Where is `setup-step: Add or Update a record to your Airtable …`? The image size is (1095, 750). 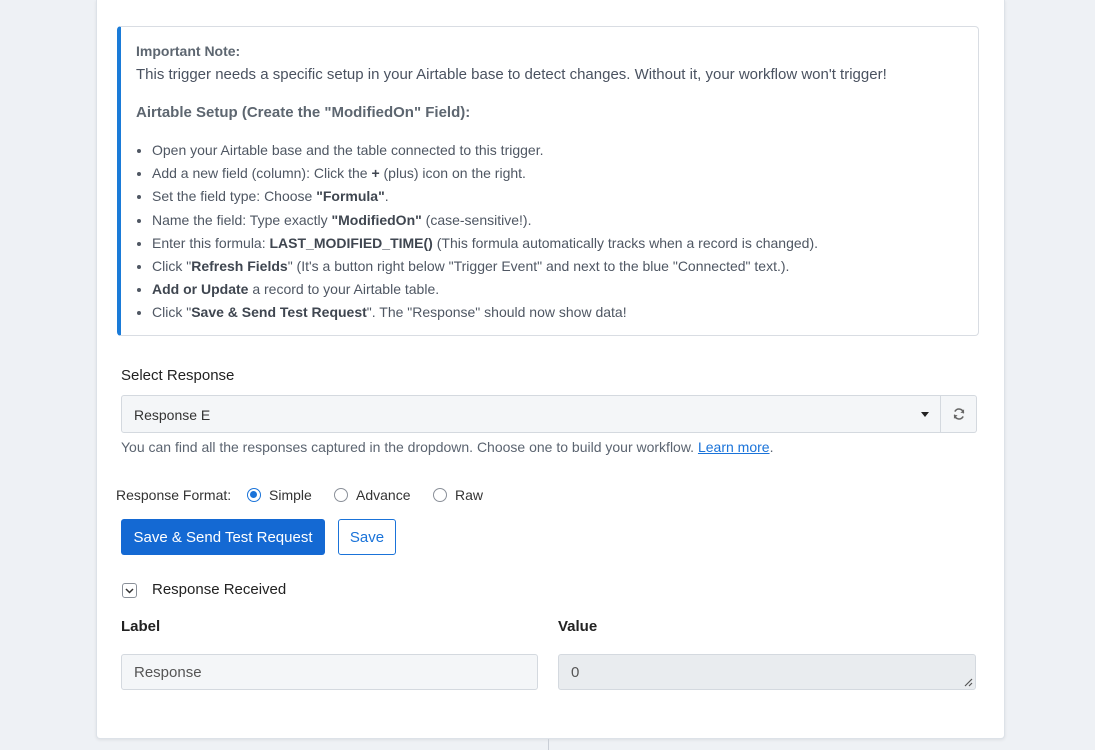 setup-step: Add or Update a record to your Airtable … is located at coordinates (485, 289).